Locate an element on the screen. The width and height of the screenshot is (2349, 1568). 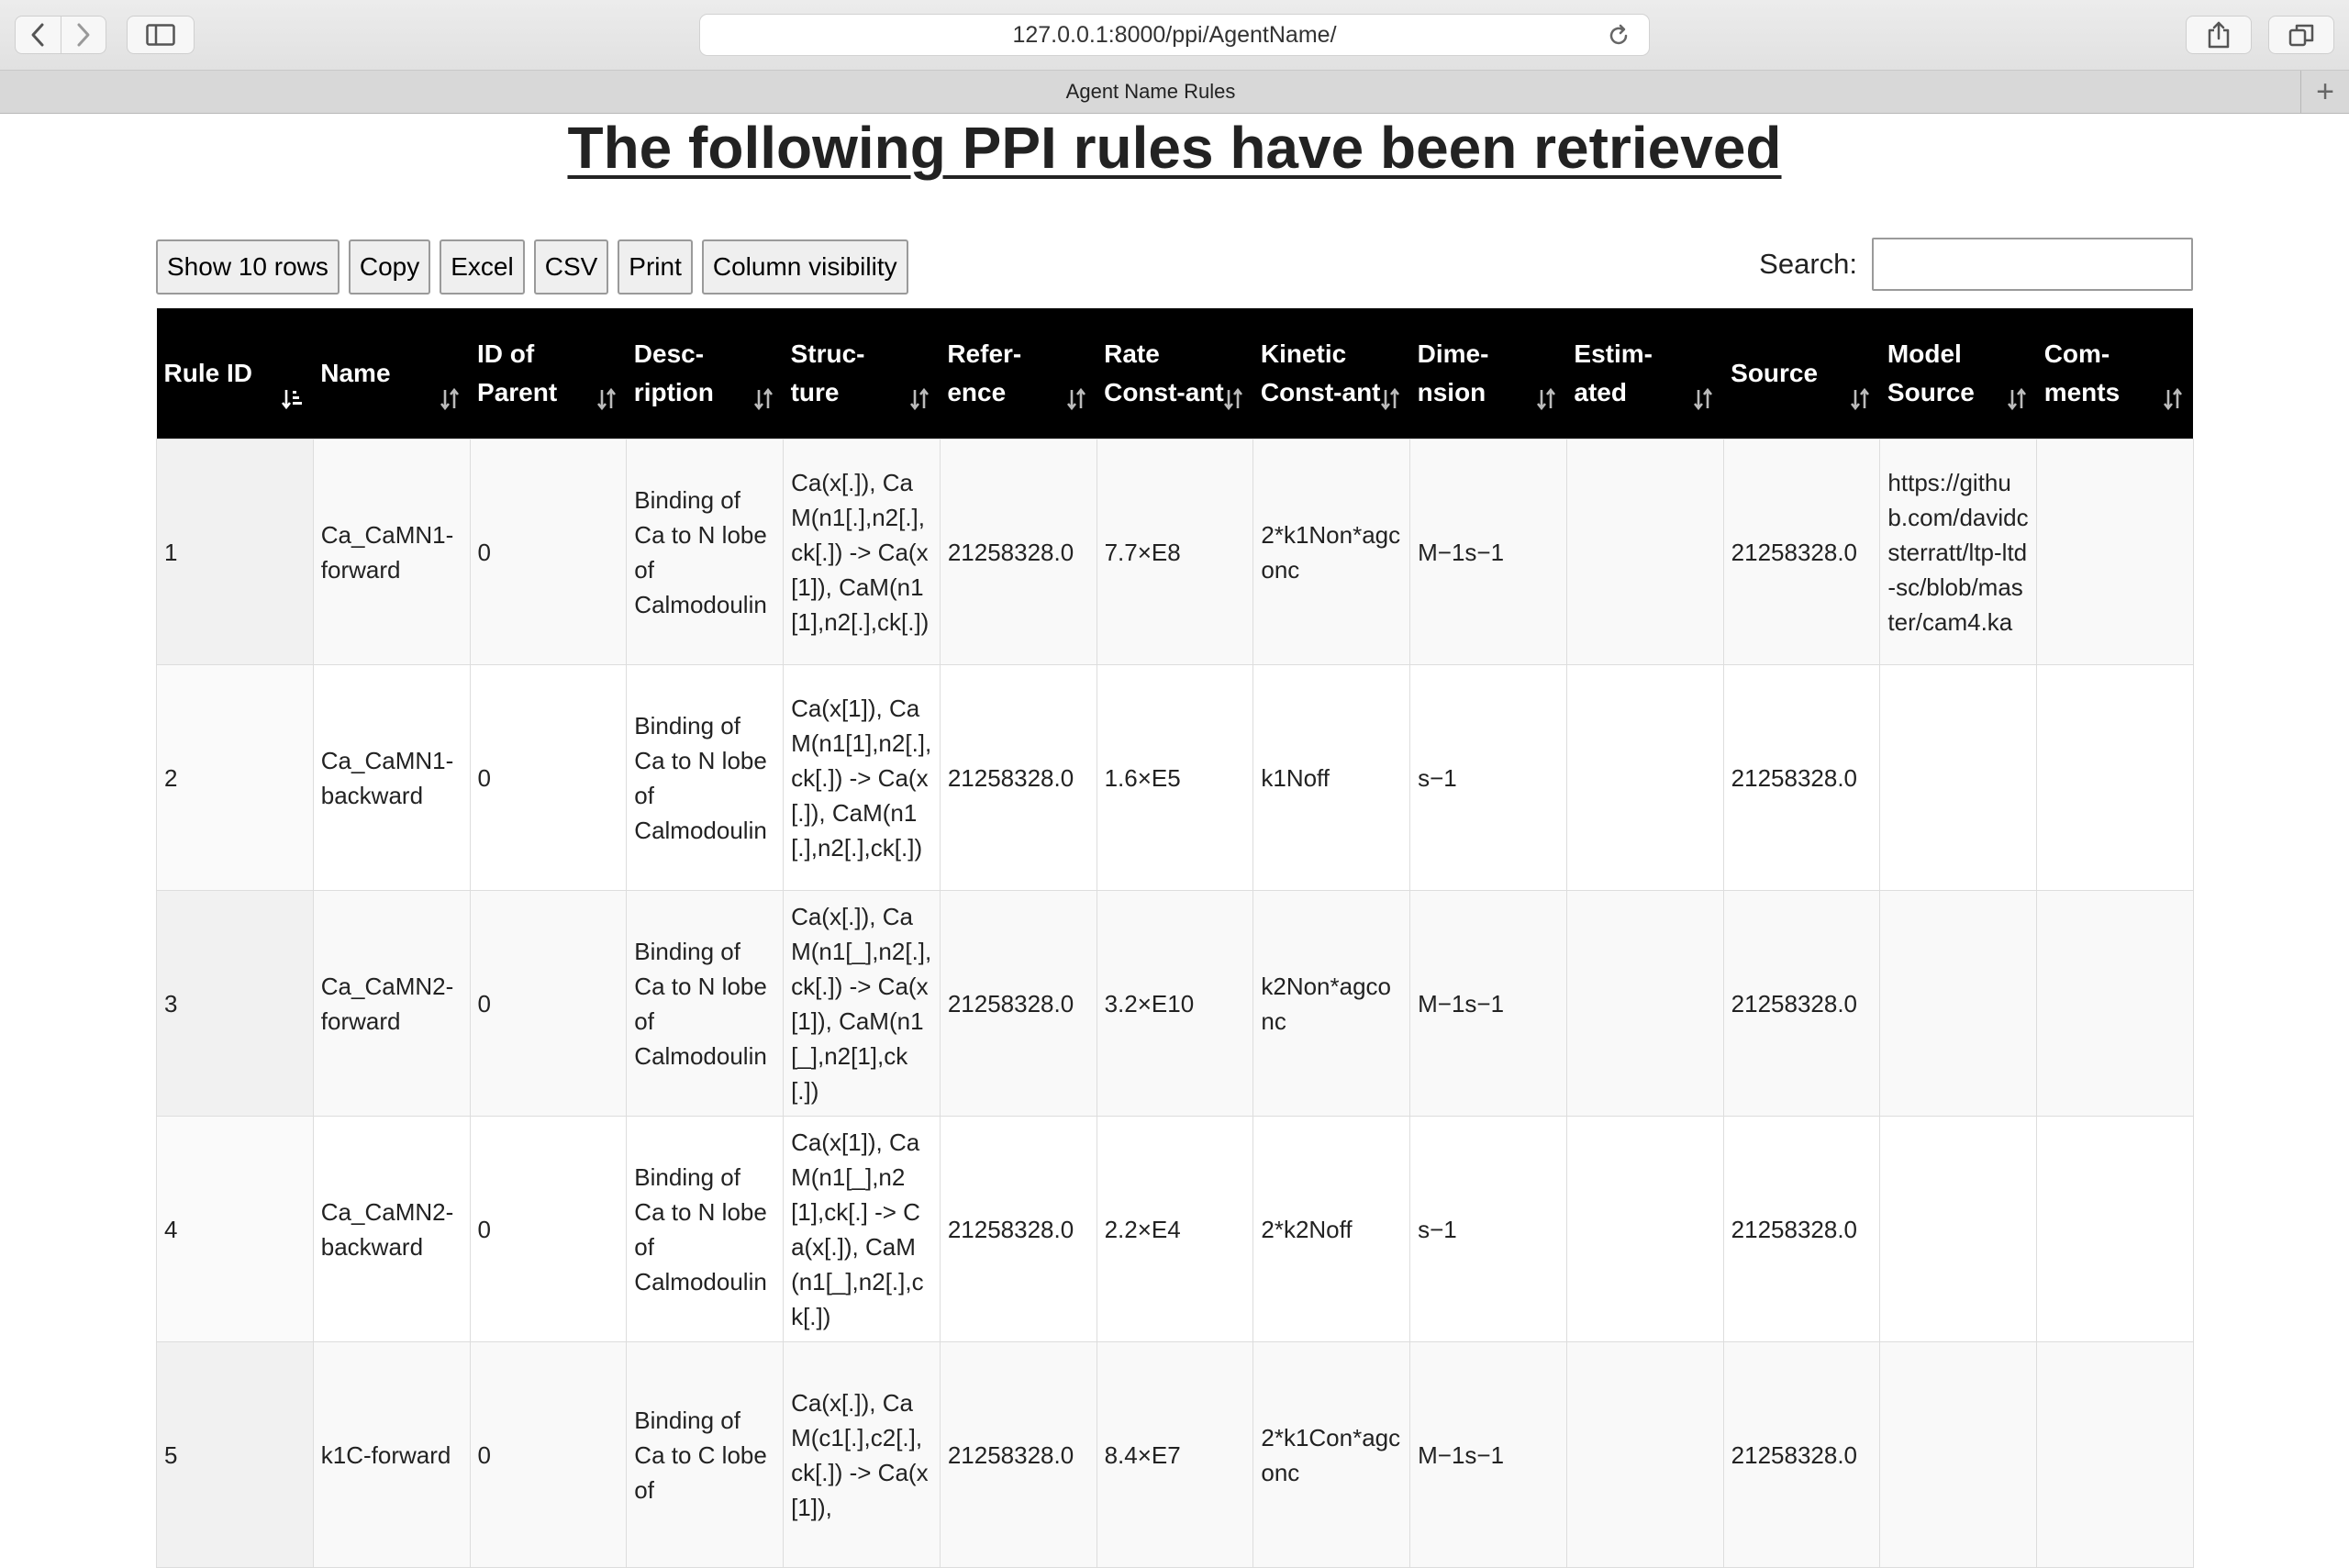
sidebar-toggle-button is located at coordinates (161, 35).